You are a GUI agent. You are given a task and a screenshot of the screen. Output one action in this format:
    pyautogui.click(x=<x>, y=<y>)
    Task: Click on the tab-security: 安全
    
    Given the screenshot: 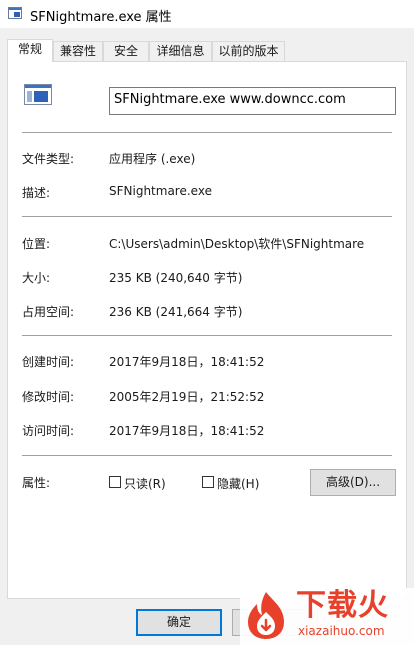 What is the action you would take?
    pyautogui.click(x=126, y=51)
    